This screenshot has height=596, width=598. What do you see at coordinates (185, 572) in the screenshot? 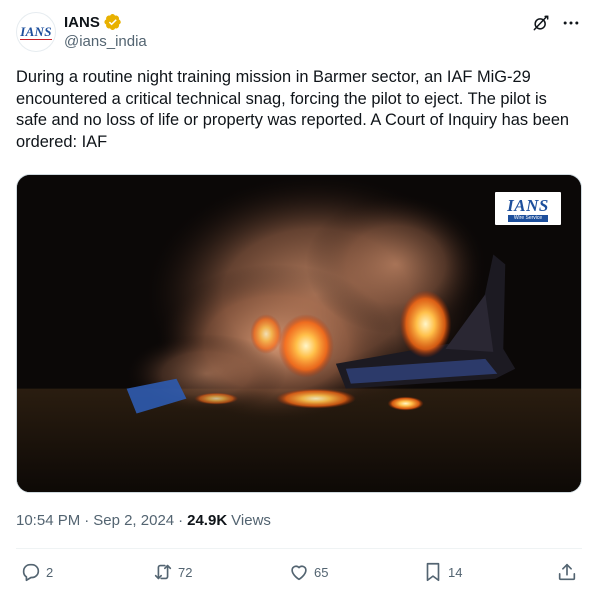
I see `repost-count: 72` at bounding box center [185, 572].